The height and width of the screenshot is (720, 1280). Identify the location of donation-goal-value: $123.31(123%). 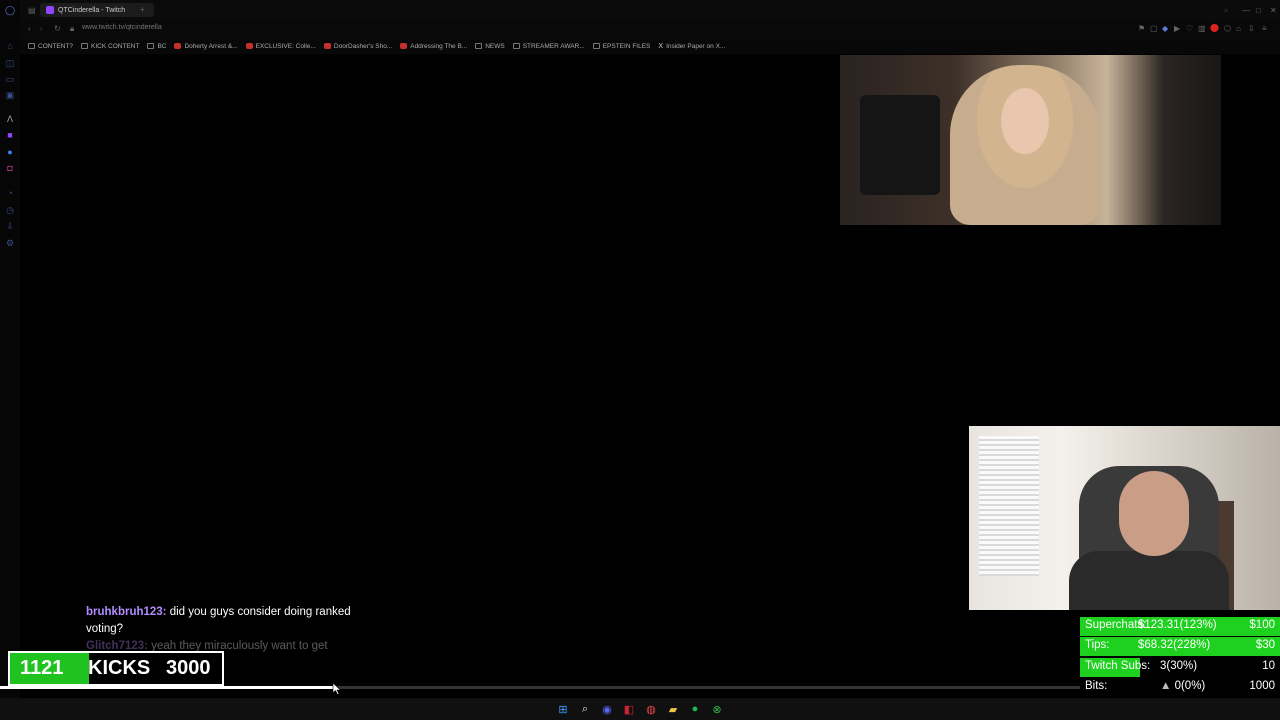
(1177, 625).